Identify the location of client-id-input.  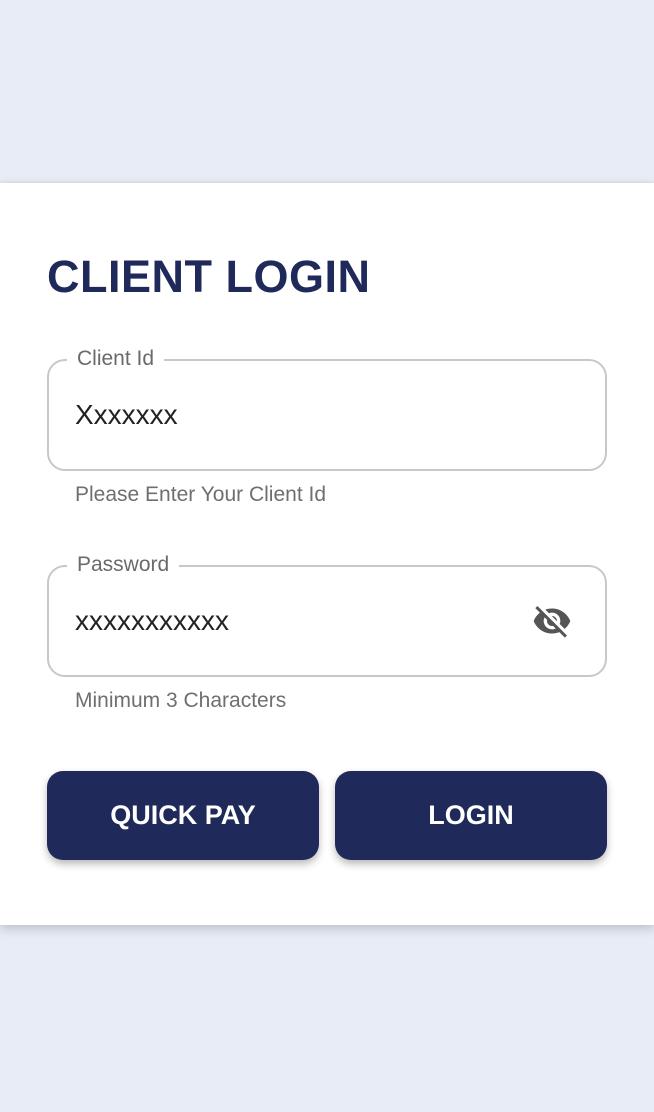
(295, 415).